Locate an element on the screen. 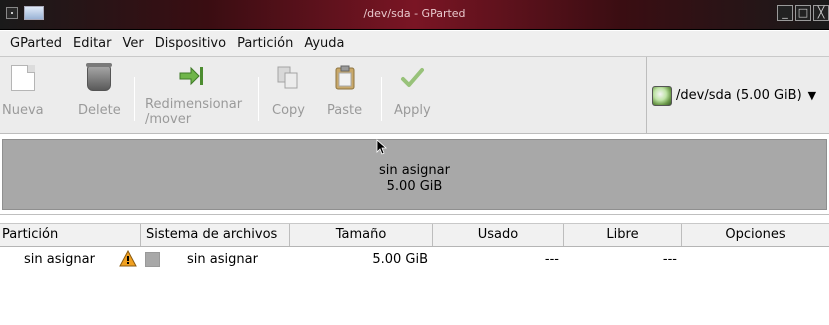 This screenshot has height=325, width=829. column-header-options: Opciones is located at coordinates (755, 235).